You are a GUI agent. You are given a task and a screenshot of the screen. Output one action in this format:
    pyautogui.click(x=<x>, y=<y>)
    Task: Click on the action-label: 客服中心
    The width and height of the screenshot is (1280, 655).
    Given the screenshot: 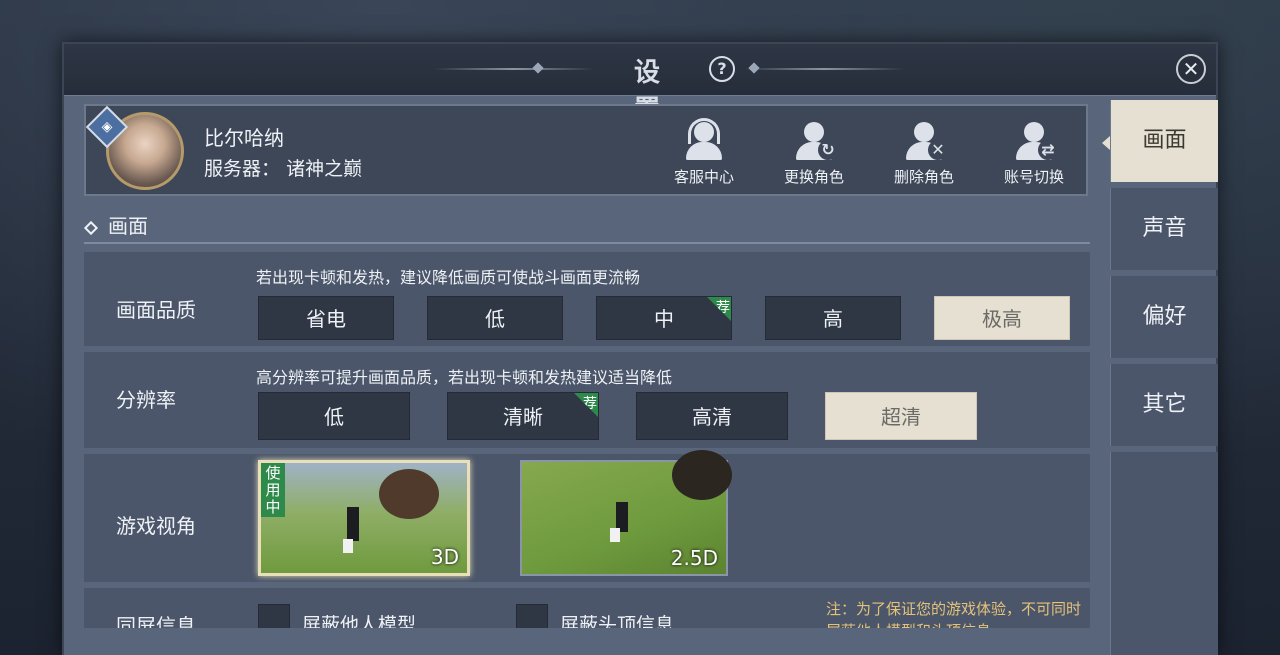 What is the action you would take?
    pyautogui.click(x=703, y=177)
    